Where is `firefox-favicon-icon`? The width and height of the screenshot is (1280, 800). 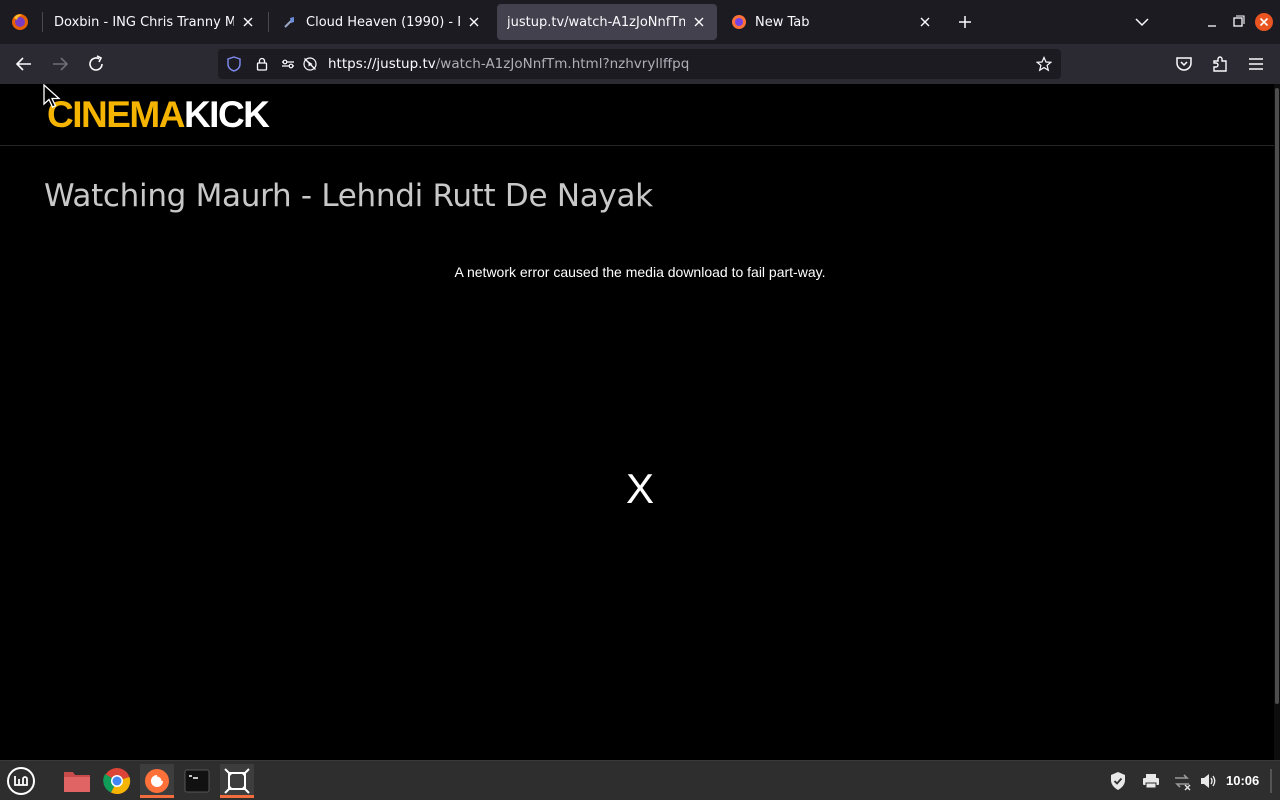 firefox-favicon-icon is located at coordinates (739, 22).